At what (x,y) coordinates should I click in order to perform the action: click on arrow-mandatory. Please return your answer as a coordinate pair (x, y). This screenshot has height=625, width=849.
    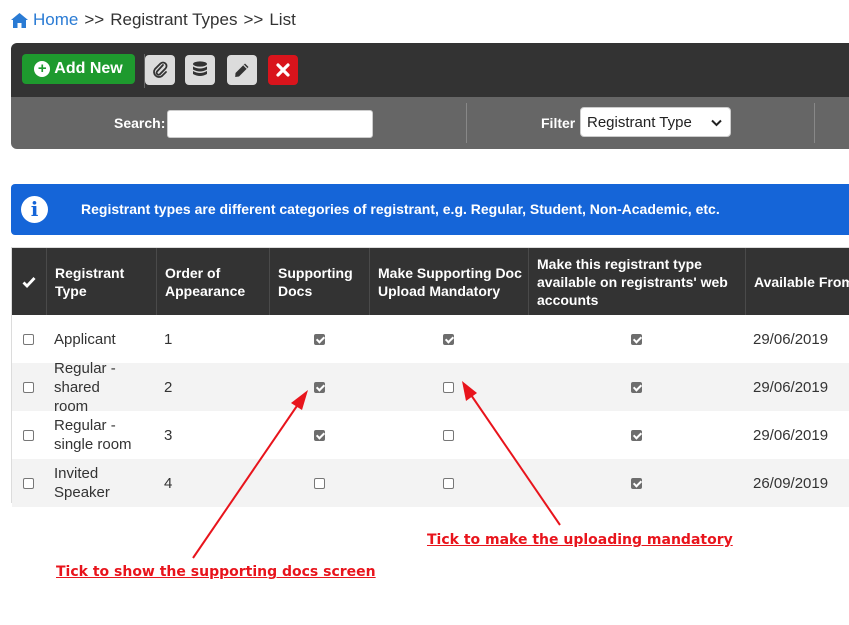
    Looking at the image, I should click on (511, 453).